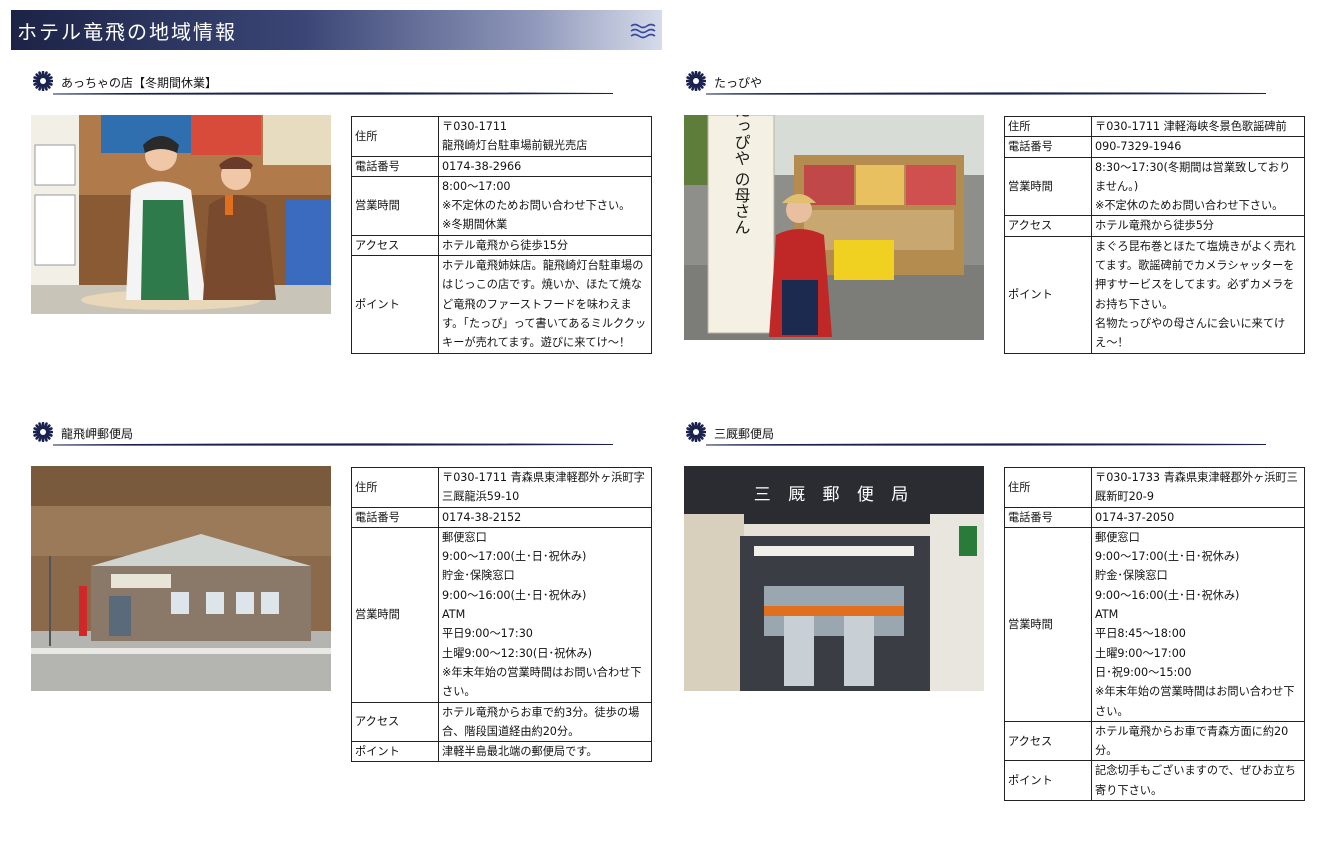  I want to click on access-row: アクセス ホテル竜飛からお車で青森方面に約20分。, so click(1154, 741).